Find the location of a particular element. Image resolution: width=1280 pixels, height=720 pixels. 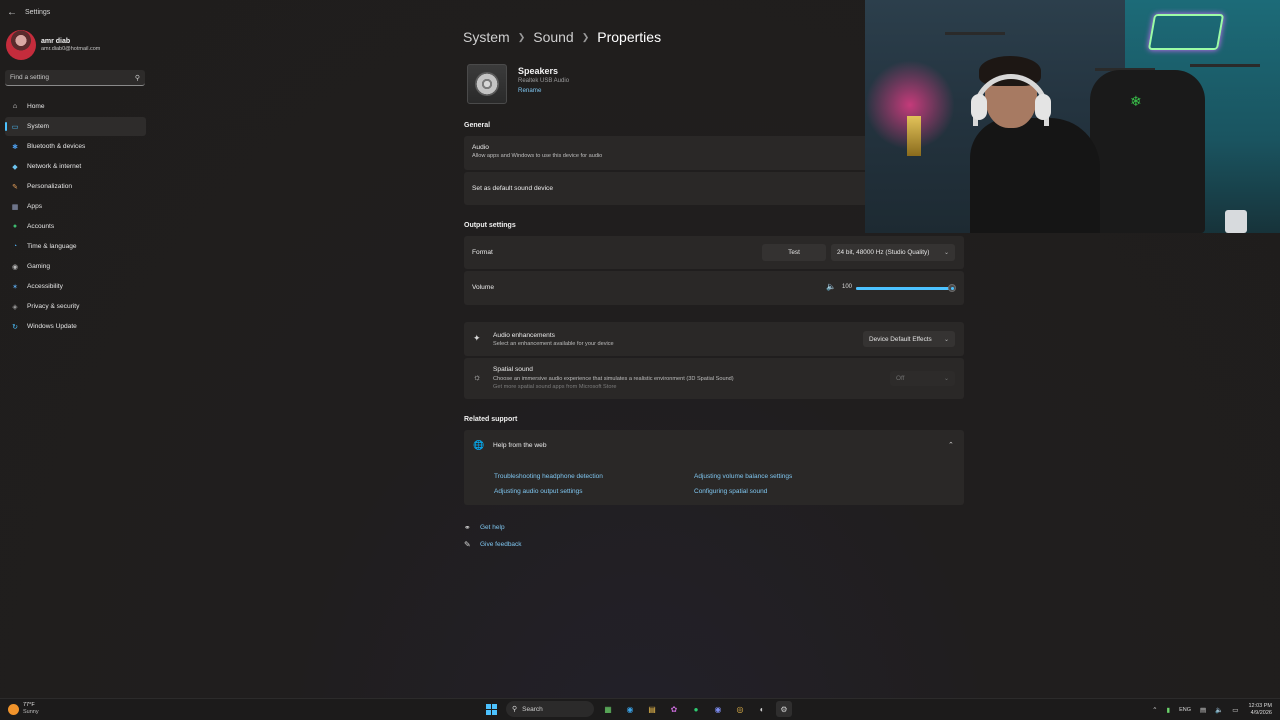

device-name: Speakers is located at coordinates (538, 71).